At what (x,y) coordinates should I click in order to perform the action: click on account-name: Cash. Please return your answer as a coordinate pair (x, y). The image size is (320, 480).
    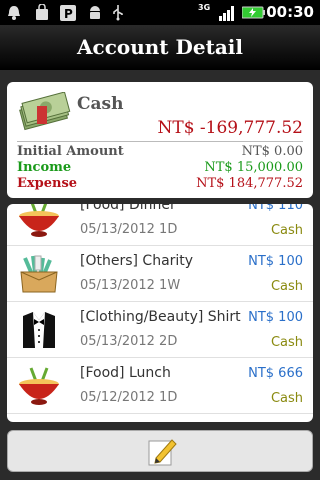
    Looking at the image, I should click on (100, 104).